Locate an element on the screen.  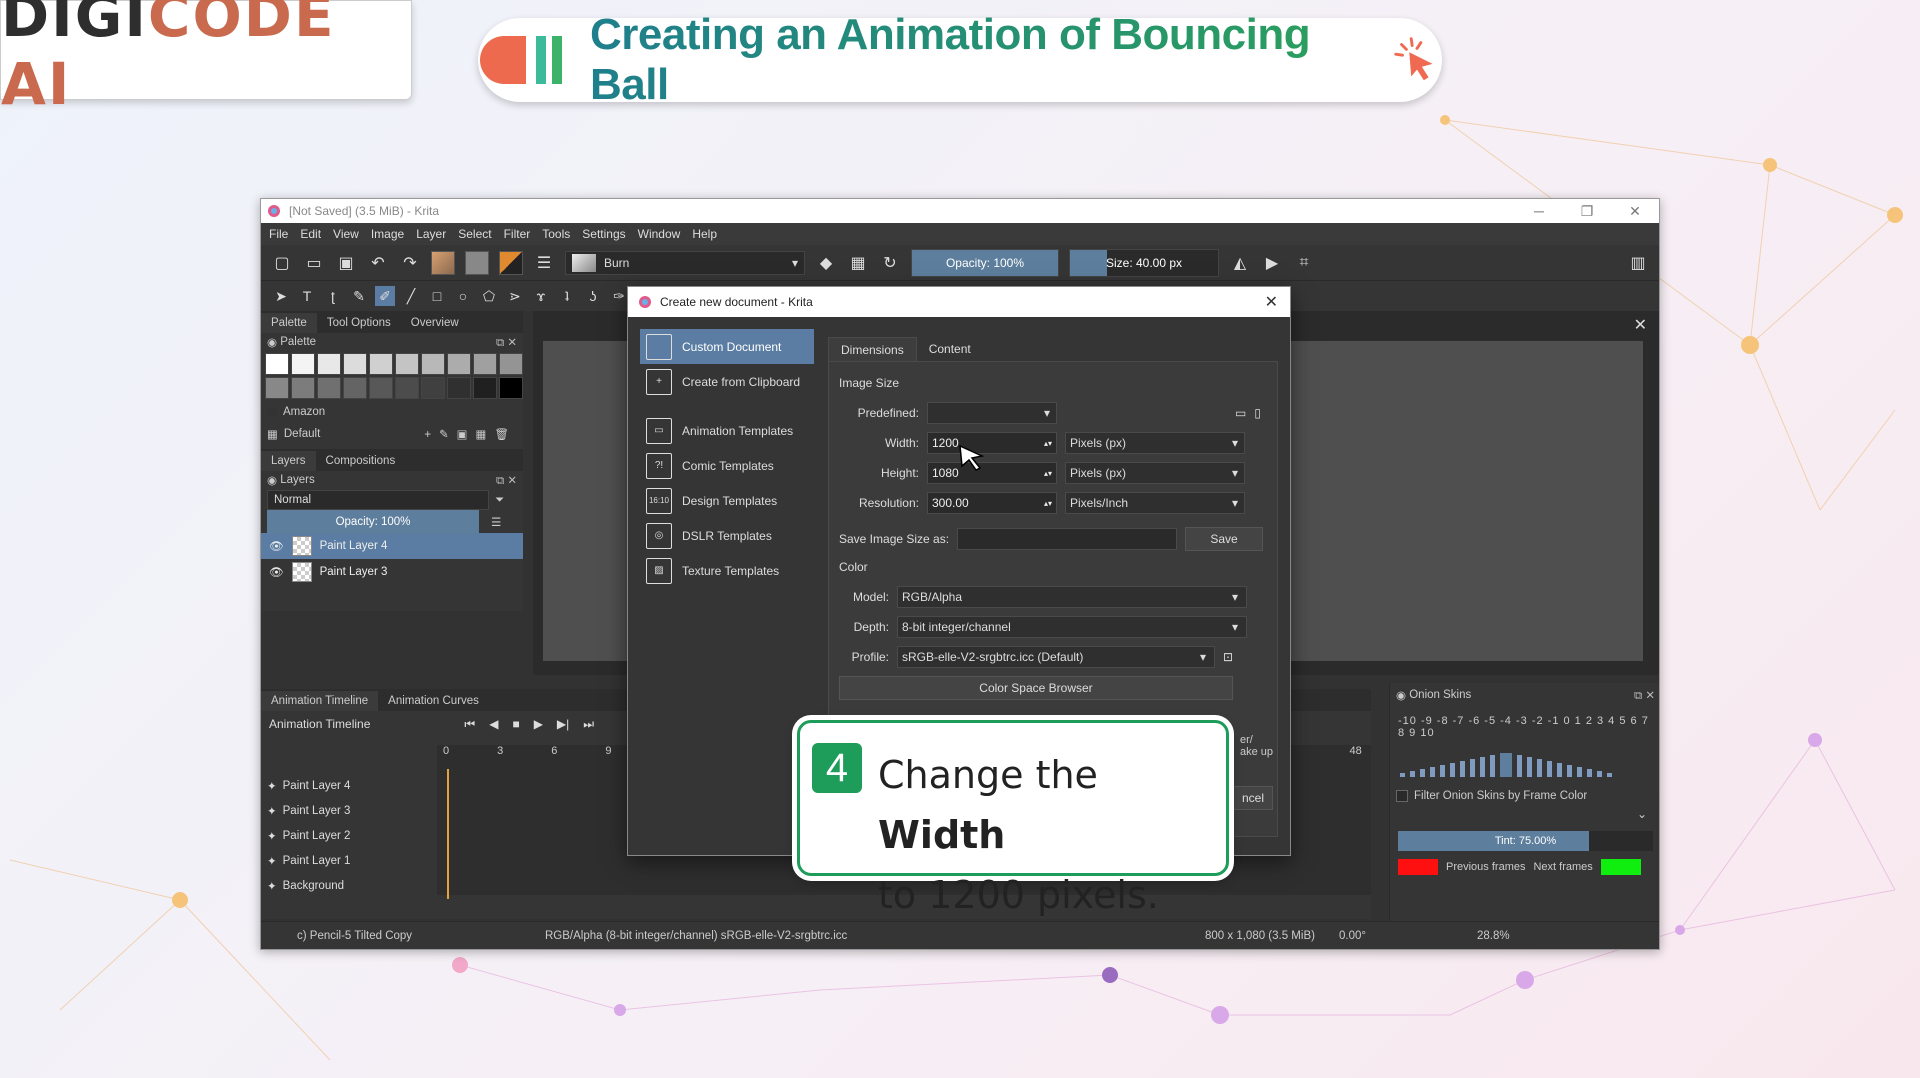
save-icon: ▣ is located at coordinates (346, 263).